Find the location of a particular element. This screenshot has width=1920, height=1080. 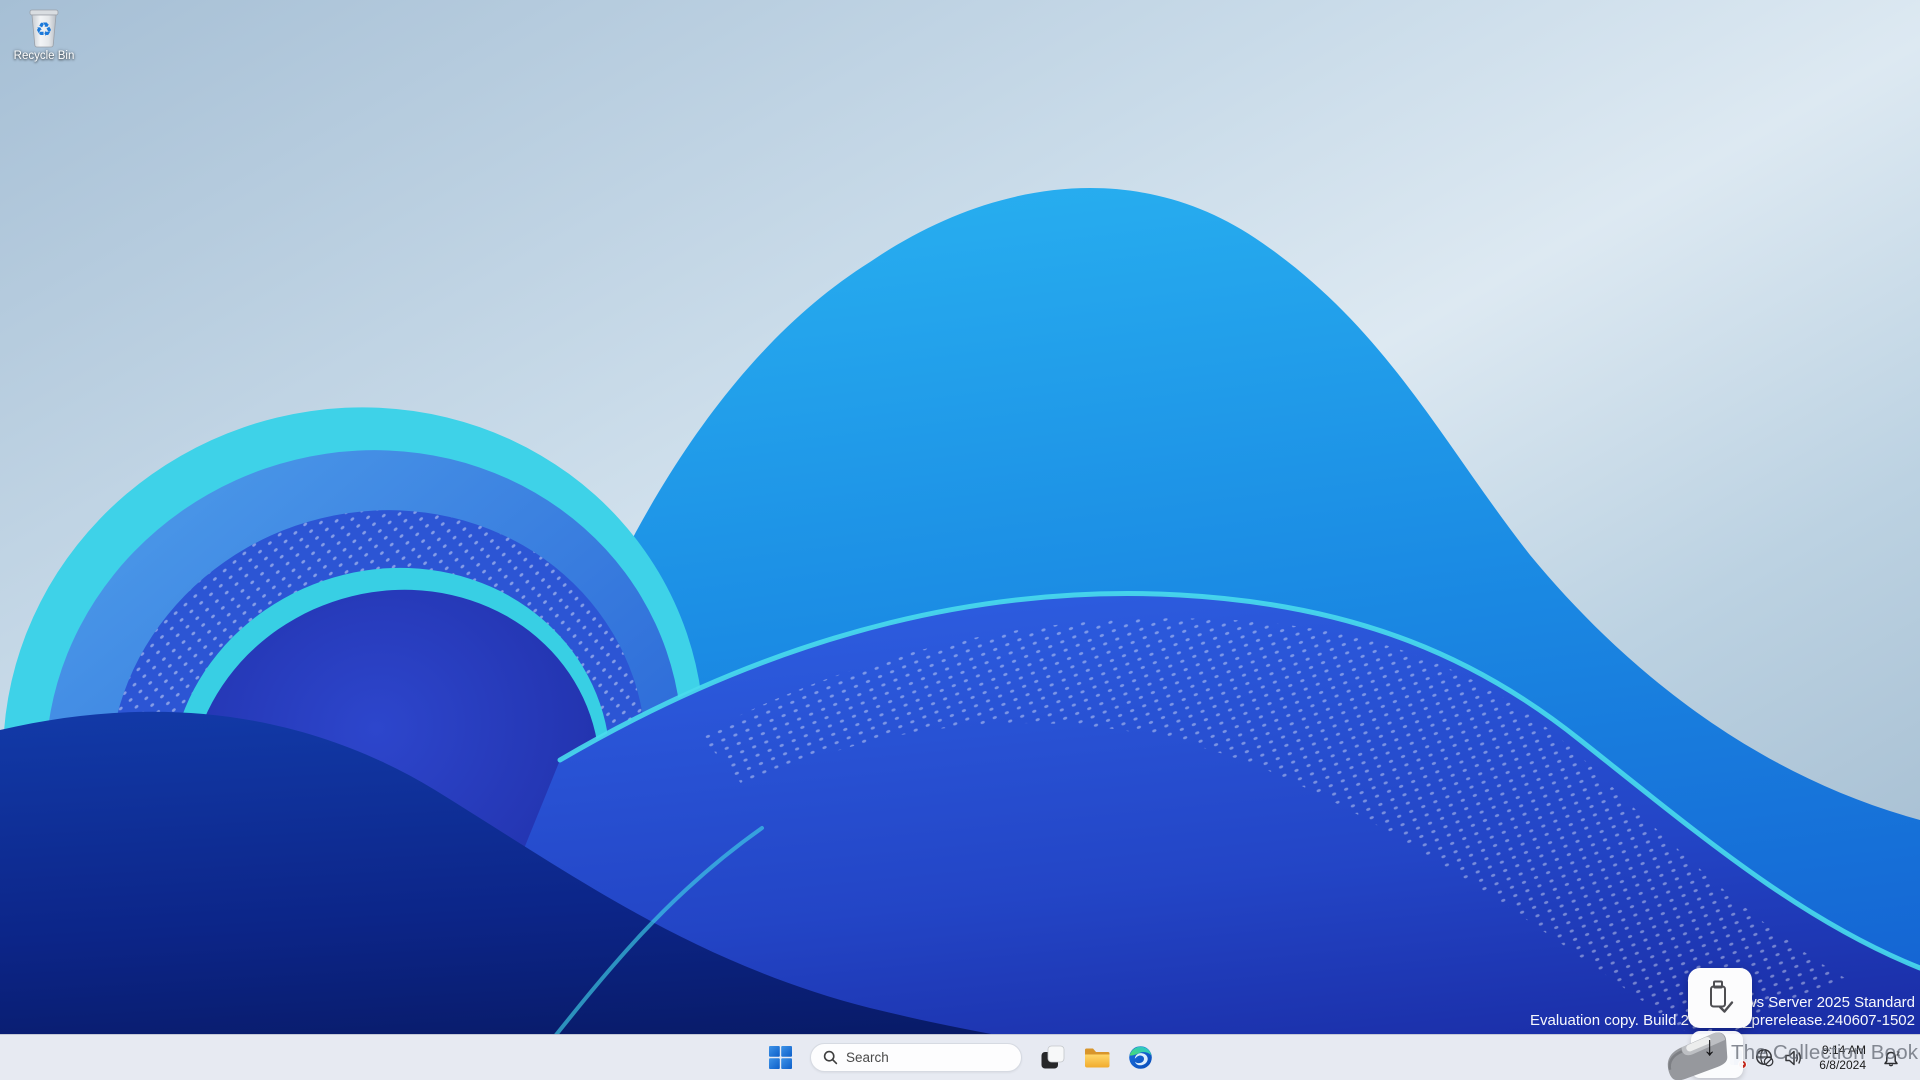

usb-drive-check-icon is located at coordinates (1722, 996).